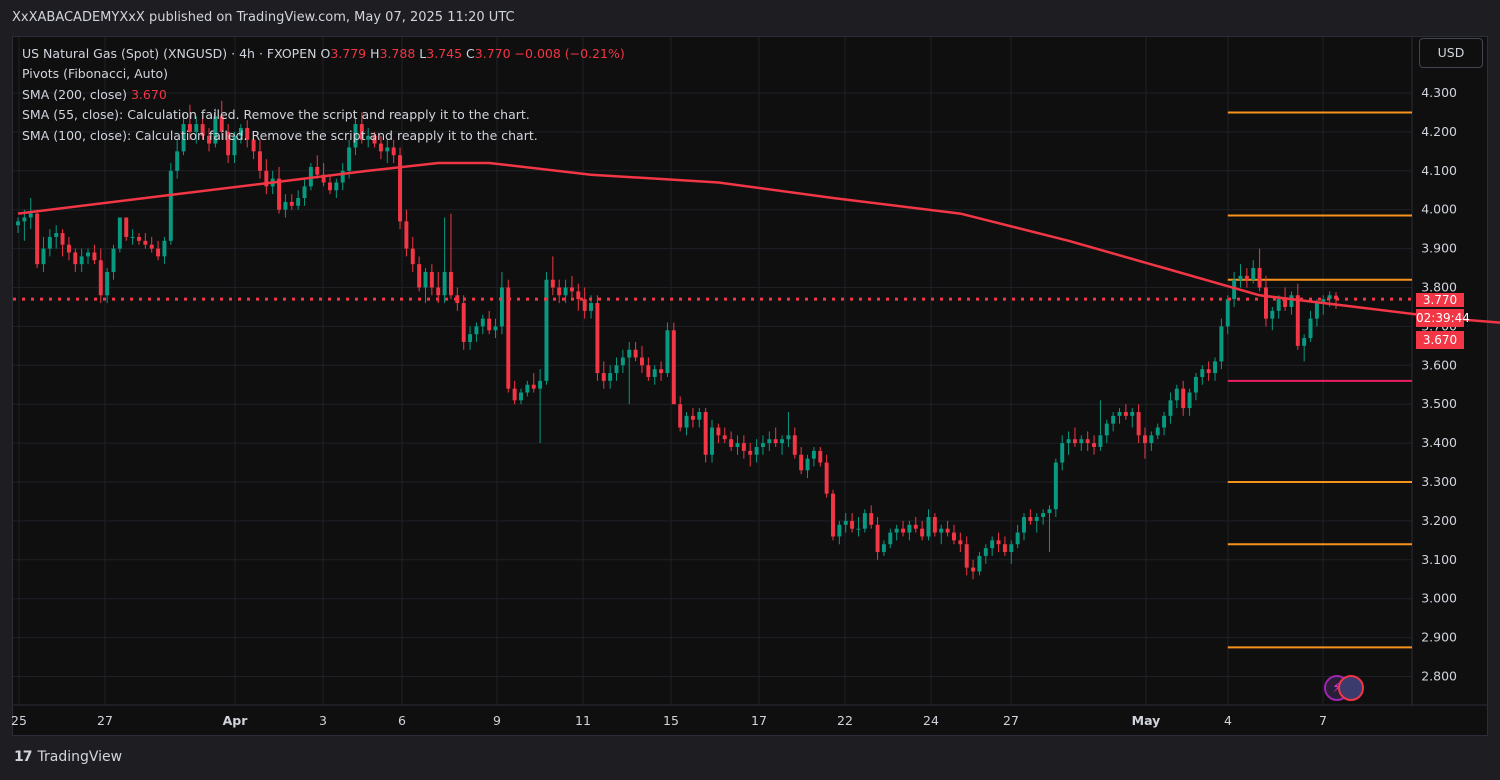  Describe the element at coordinates (1439, 209) in the screenshot. I see `y-tick-label: 4.000` at that location.